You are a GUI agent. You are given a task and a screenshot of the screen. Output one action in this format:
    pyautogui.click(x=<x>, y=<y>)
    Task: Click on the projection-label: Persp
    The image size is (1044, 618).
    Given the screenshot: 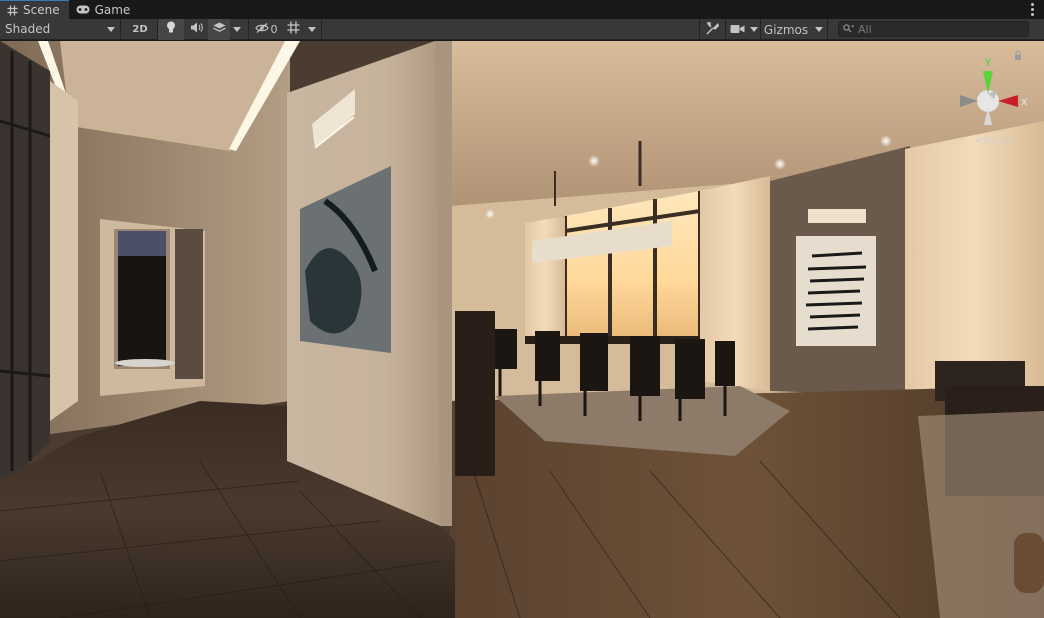 What is the action you would take?
    pyautogui.click(x=998, y=140)
    